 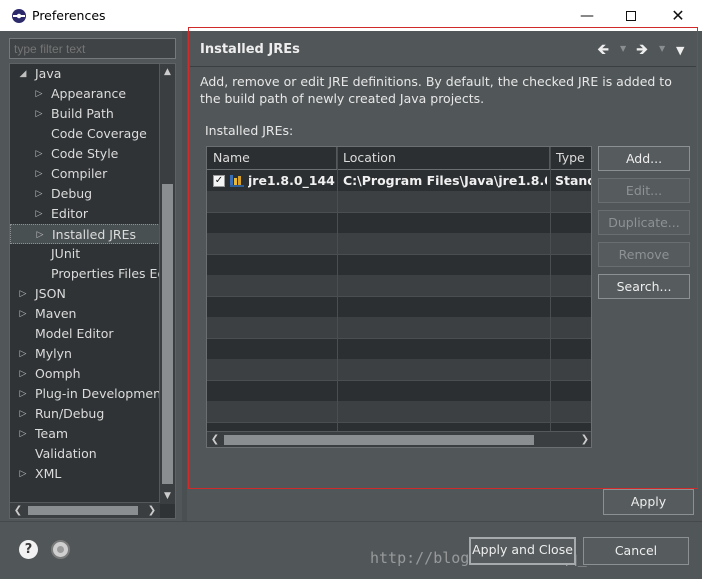 What do you see at coordinates (85, 74) in the screenshot?
I see `tree-item-java: ◢ Java` at bounding box center [85, 74].